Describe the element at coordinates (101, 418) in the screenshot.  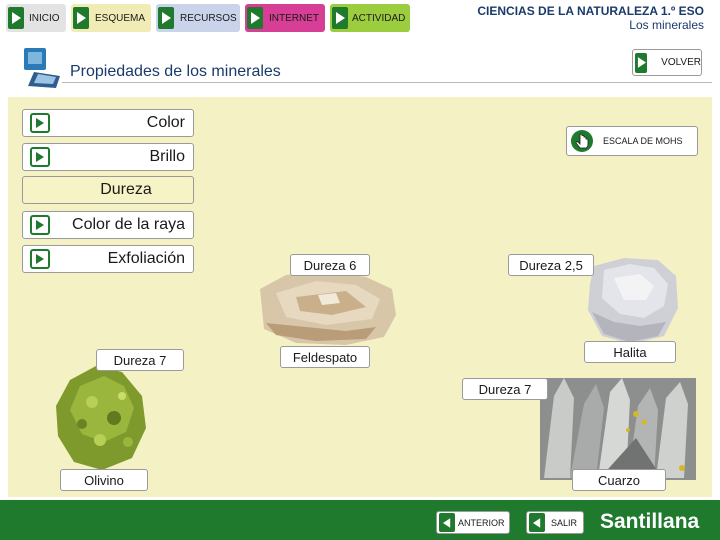
I see `mineral-photo-olivino` at that location.